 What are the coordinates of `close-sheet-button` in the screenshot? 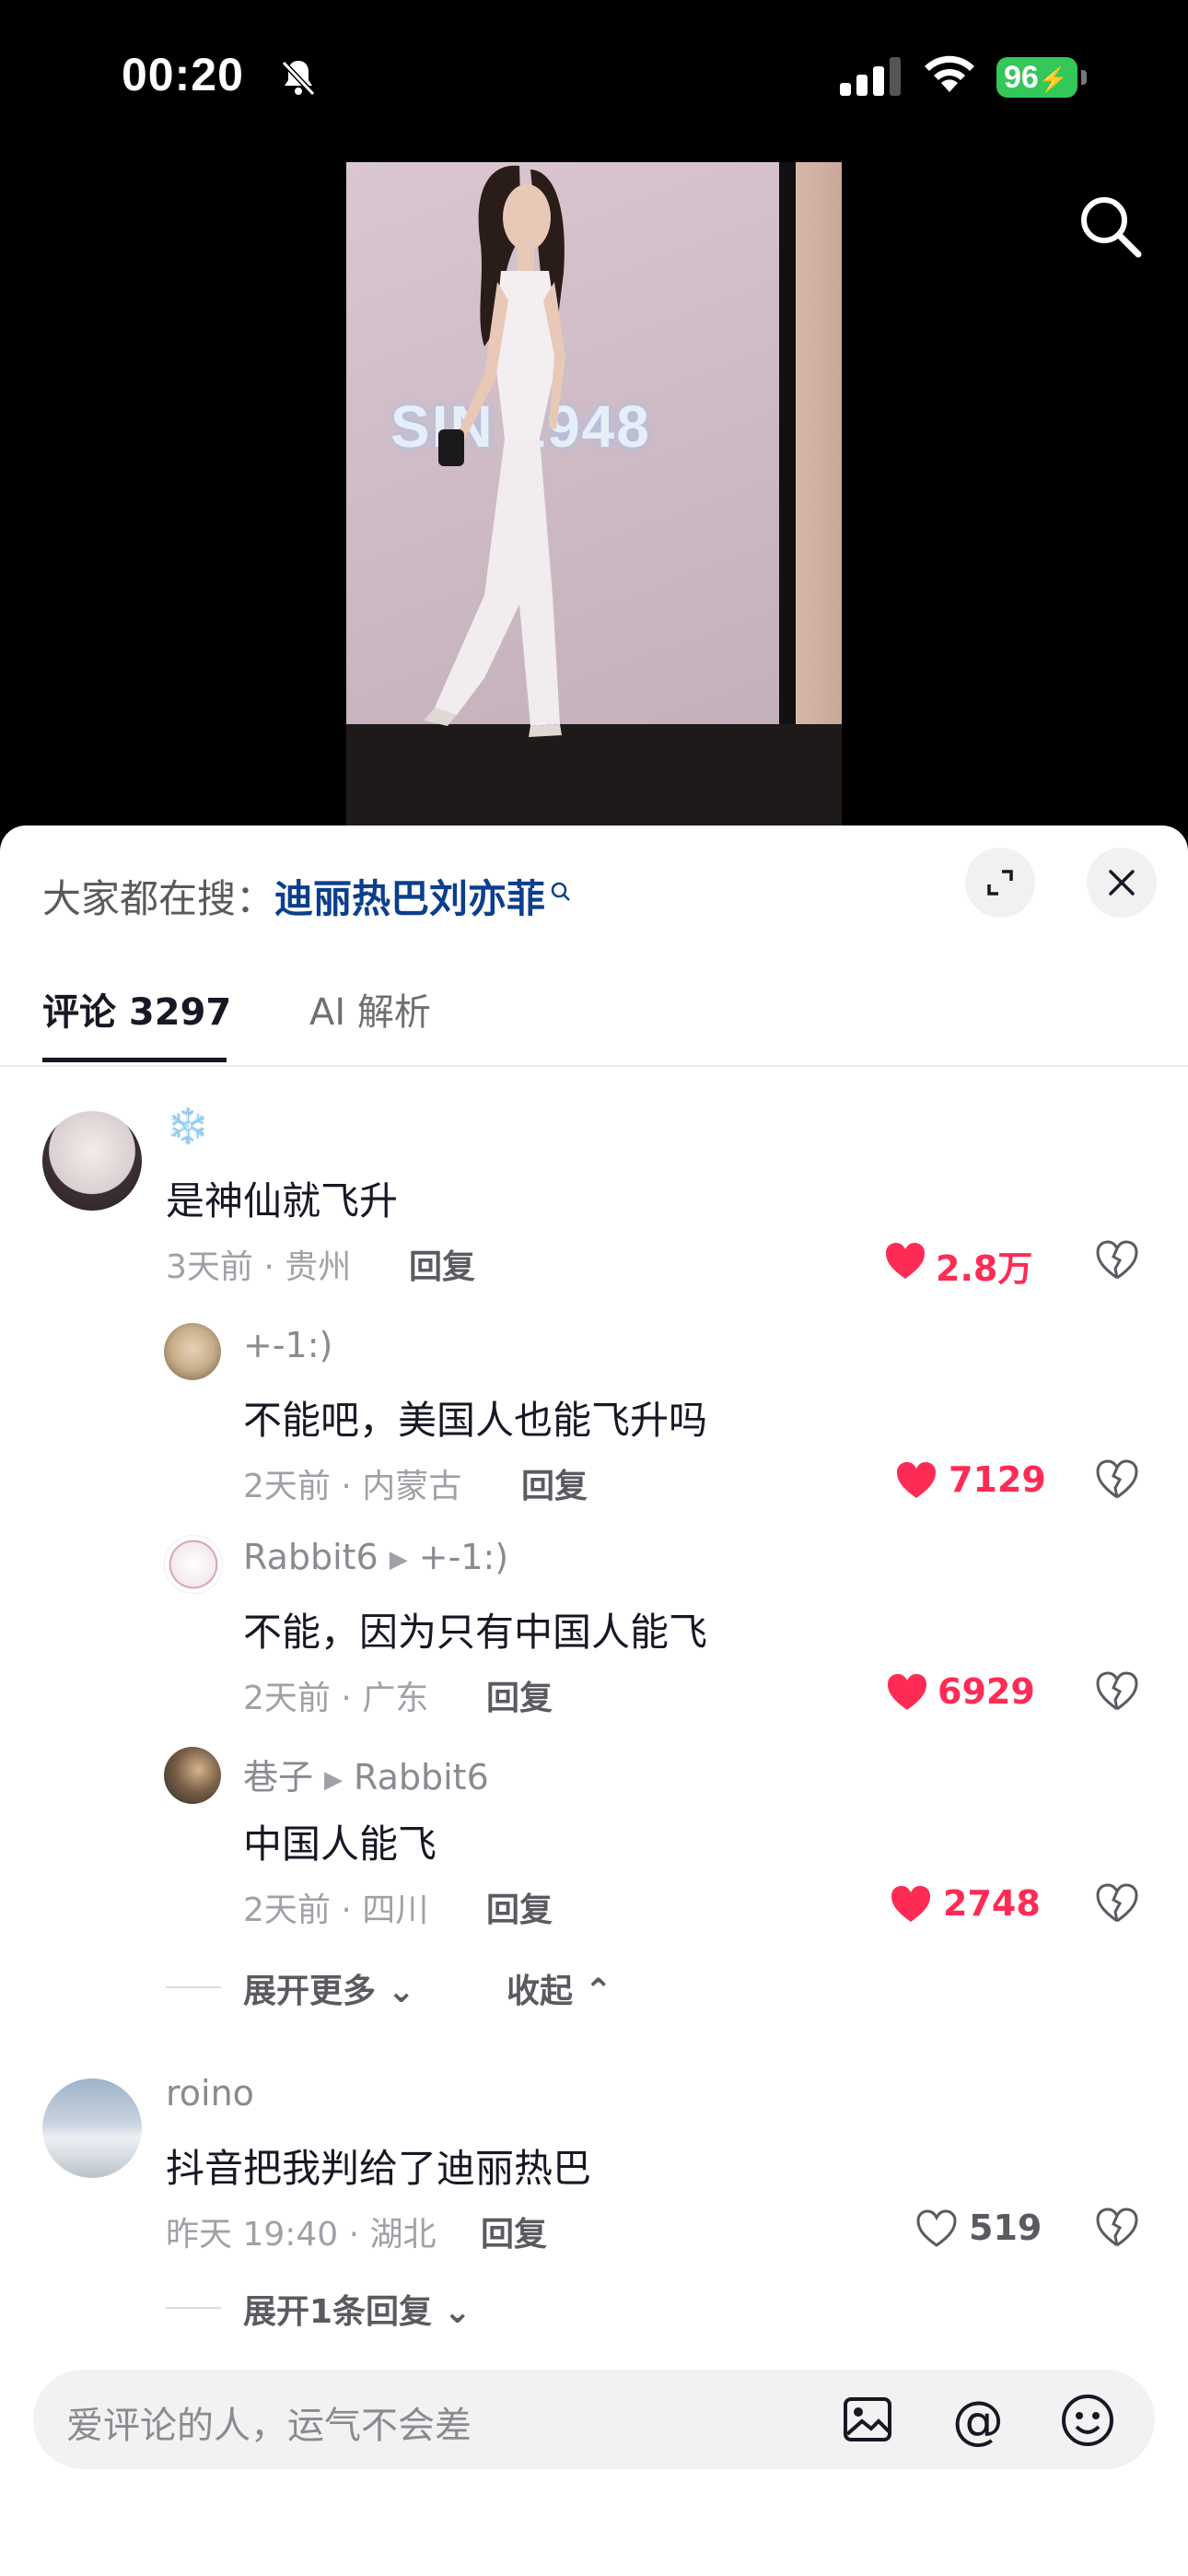 It's located at (1122, 883).